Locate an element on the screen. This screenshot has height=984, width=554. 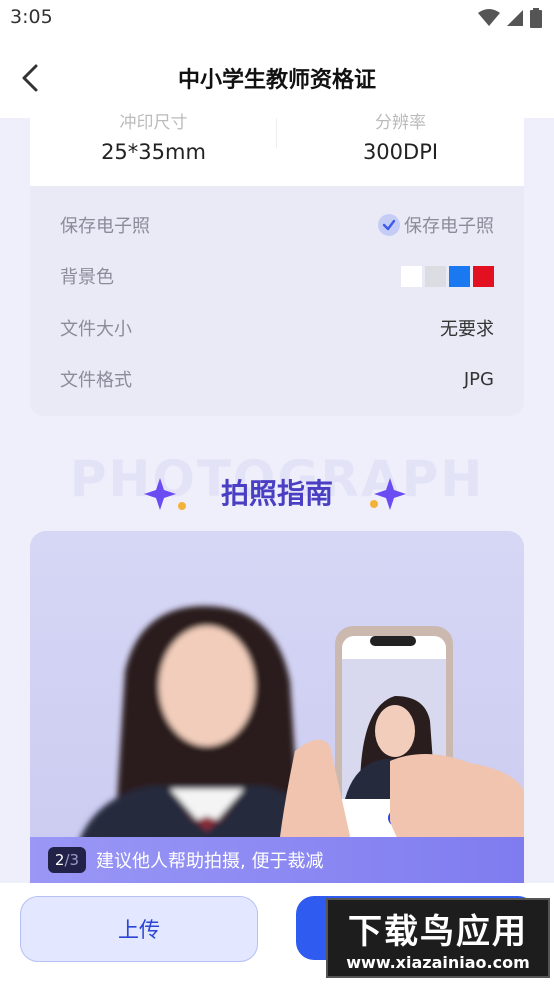
info-row-save: 保存电子照 保存电子照 is located at coordinates (277, 225).